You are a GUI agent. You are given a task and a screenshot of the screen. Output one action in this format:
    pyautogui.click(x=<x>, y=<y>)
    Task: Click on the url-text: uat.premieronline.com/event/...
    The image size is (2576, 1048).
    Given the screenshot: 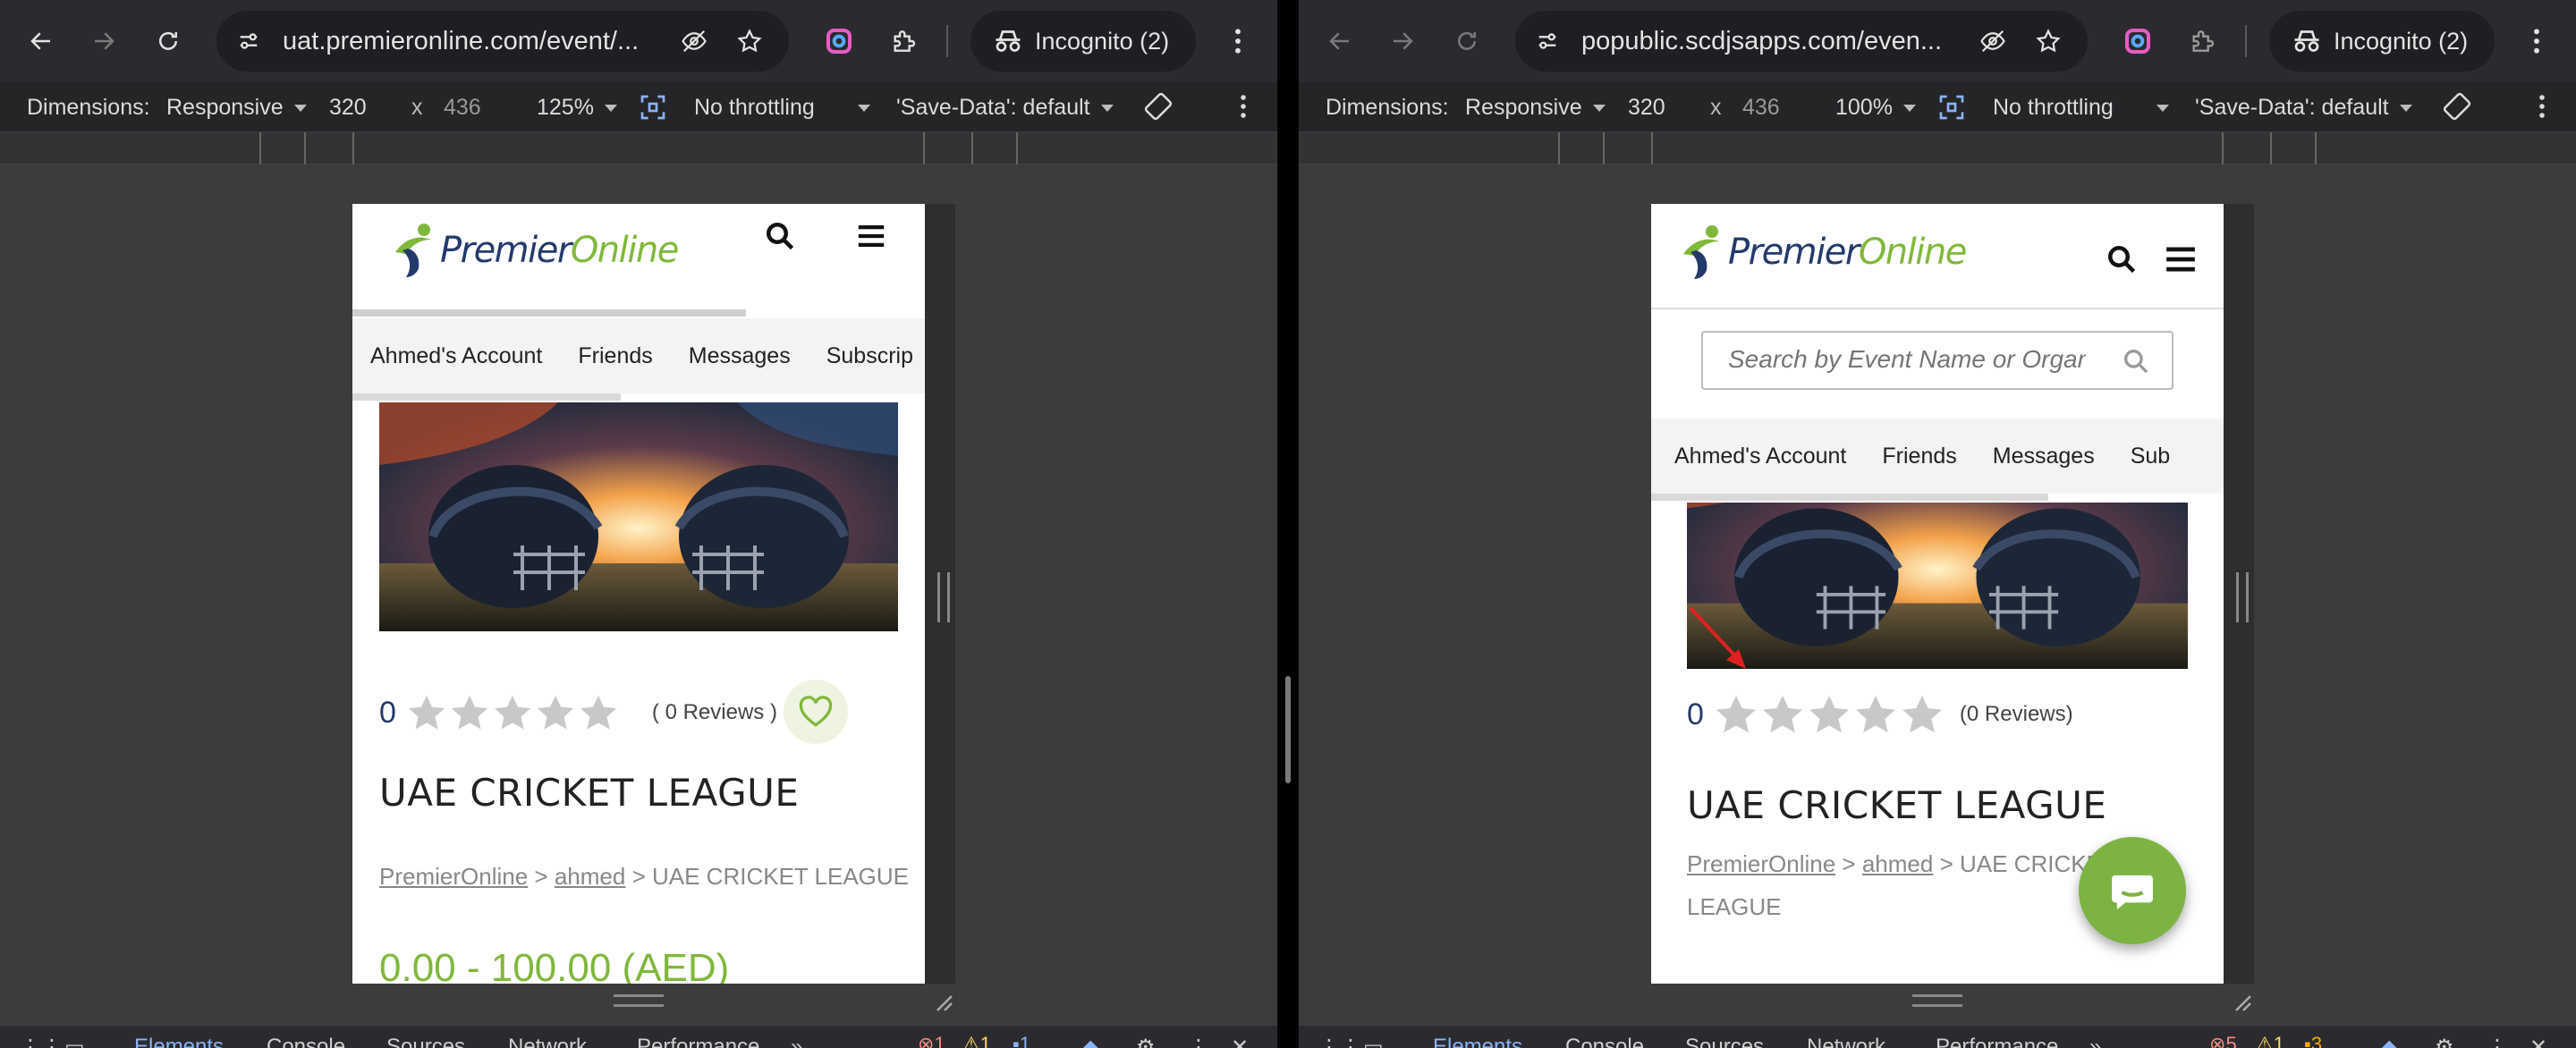 What is the action you would take?
    pyautogui.click(x=466, y=41)
    